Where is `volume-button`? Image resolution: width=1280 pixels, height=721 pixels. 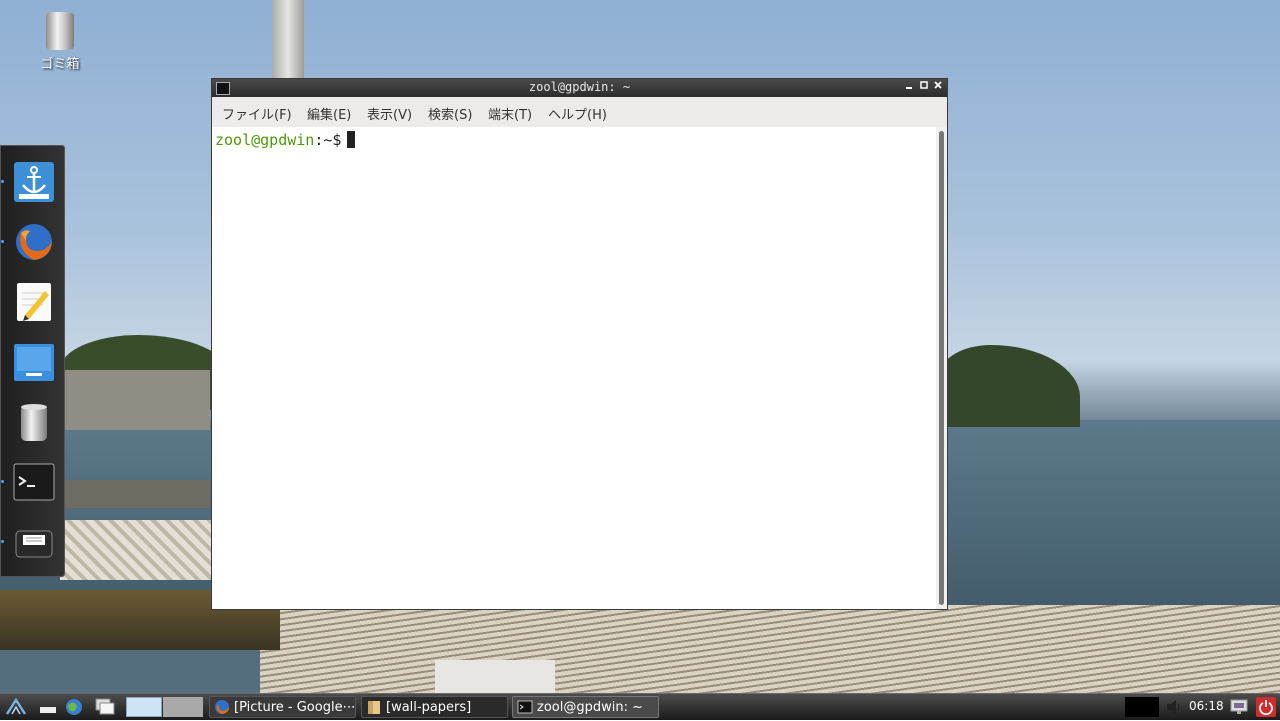
volume-button is located at coordinates (1174, 707).